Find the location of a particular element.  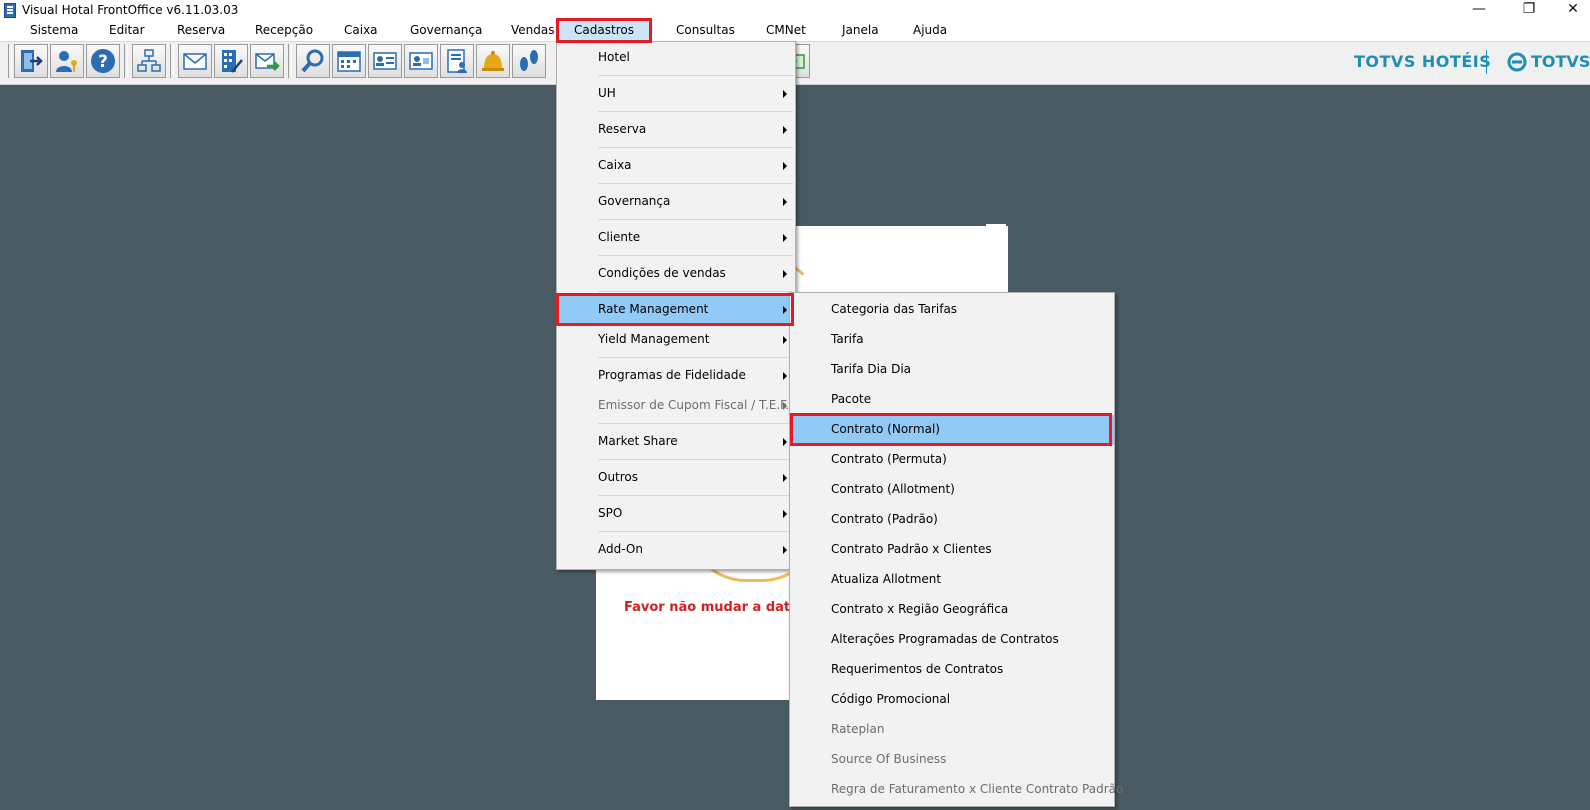

submenu-item-source-of-business: Source Of Business is located at coordinates (889, 759).